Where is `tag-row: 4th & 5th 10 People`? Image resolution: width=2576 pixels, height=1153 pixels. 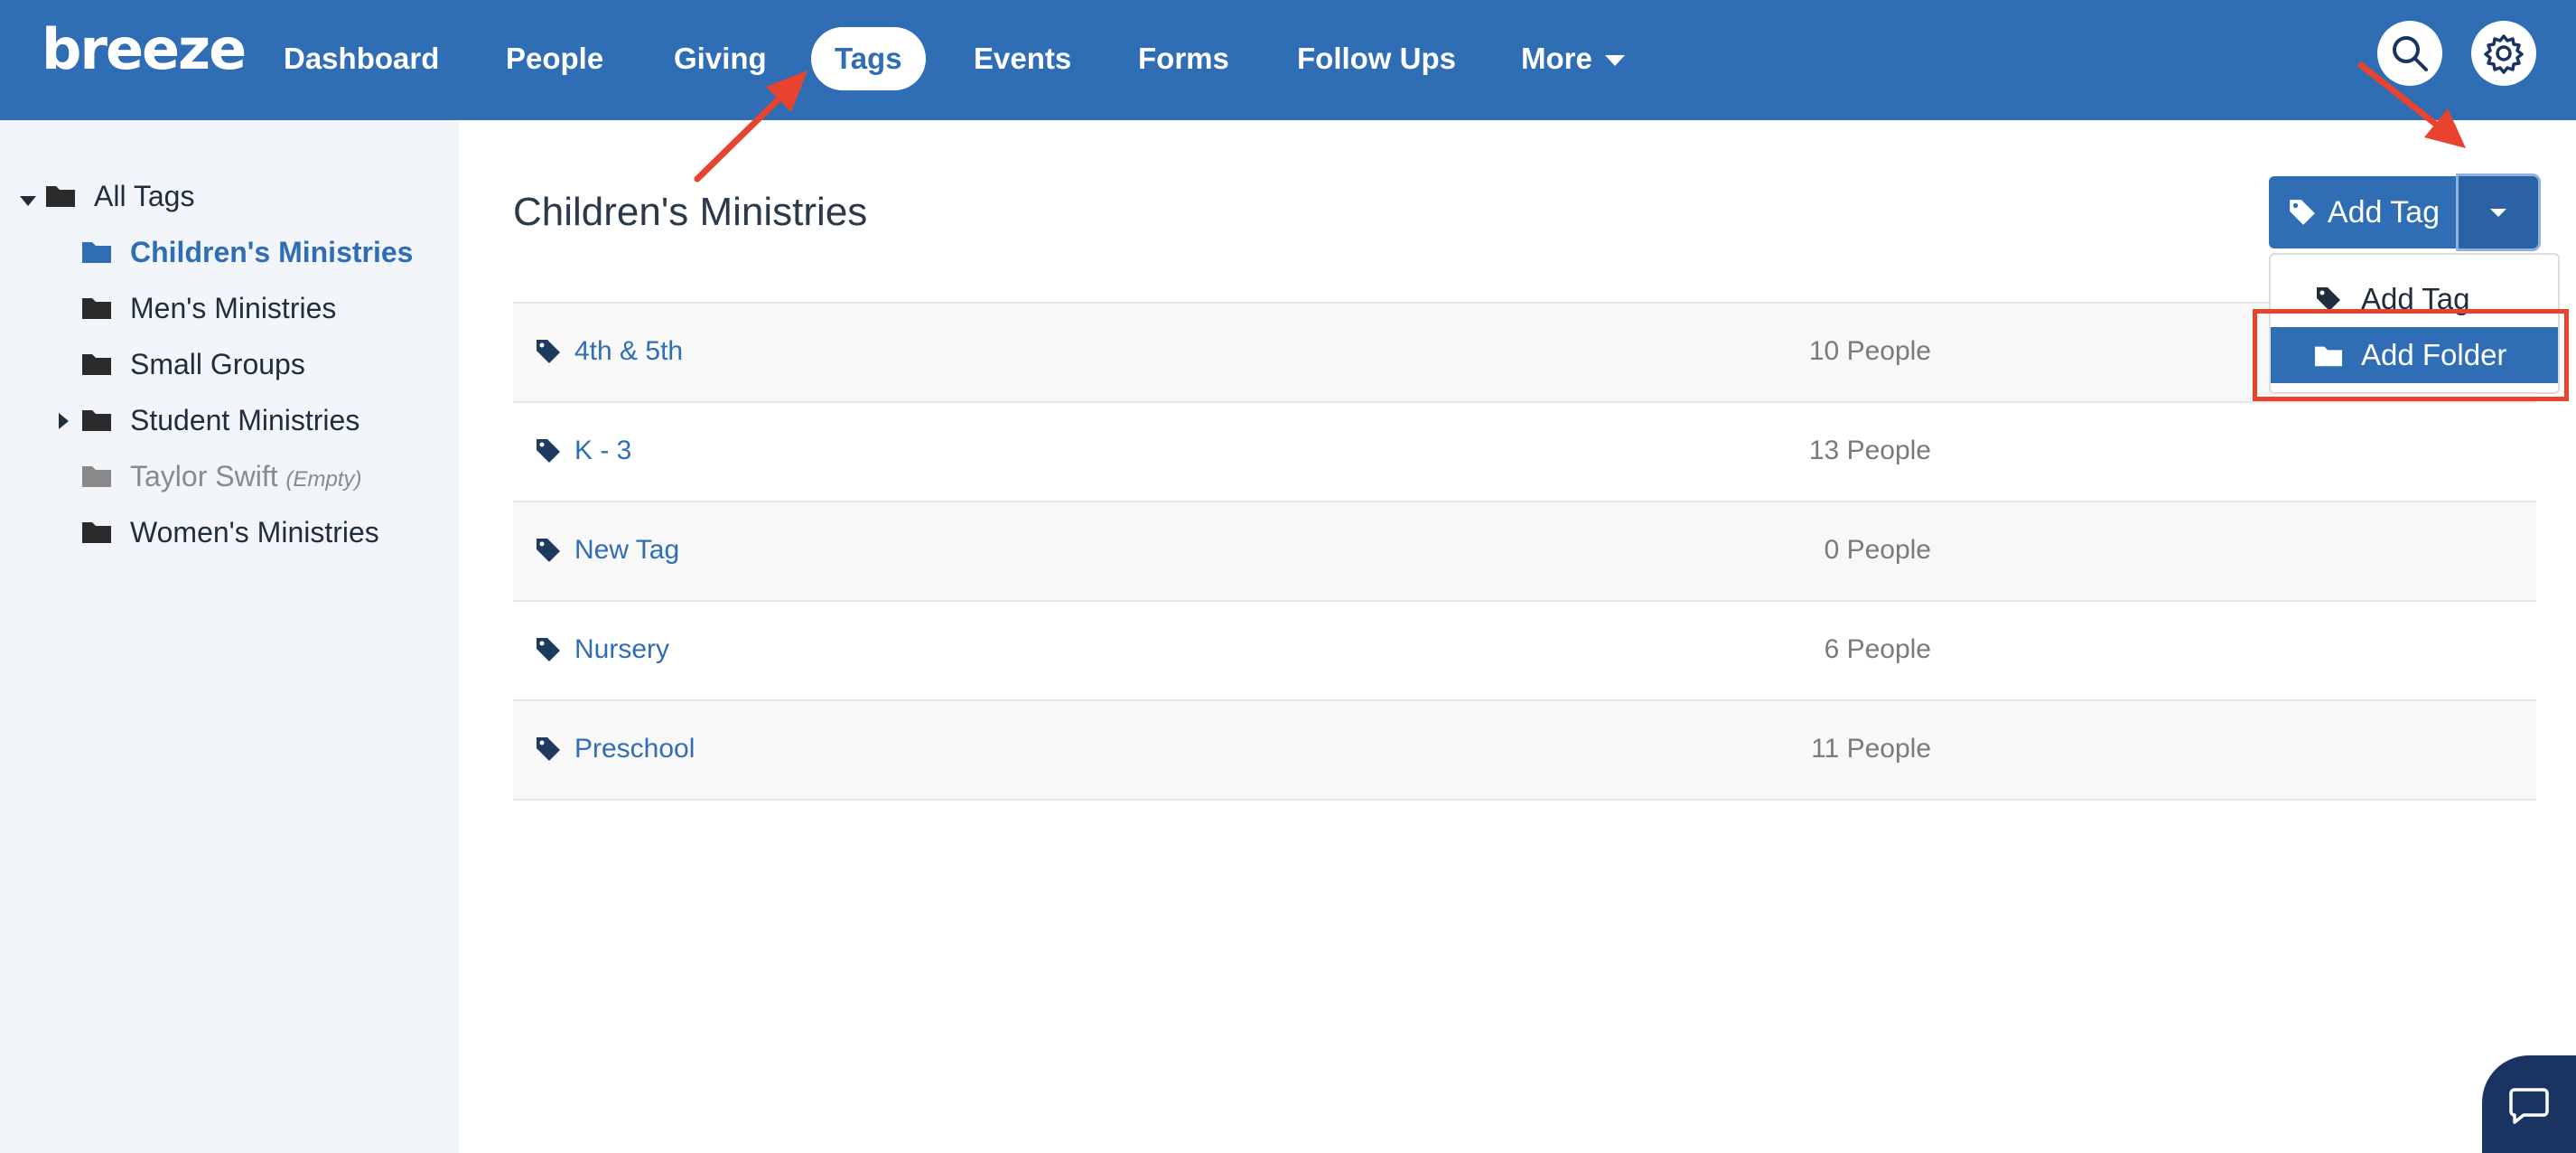 tag-row: 4th & 5th 10 People is located at coordinates (1524, 353).